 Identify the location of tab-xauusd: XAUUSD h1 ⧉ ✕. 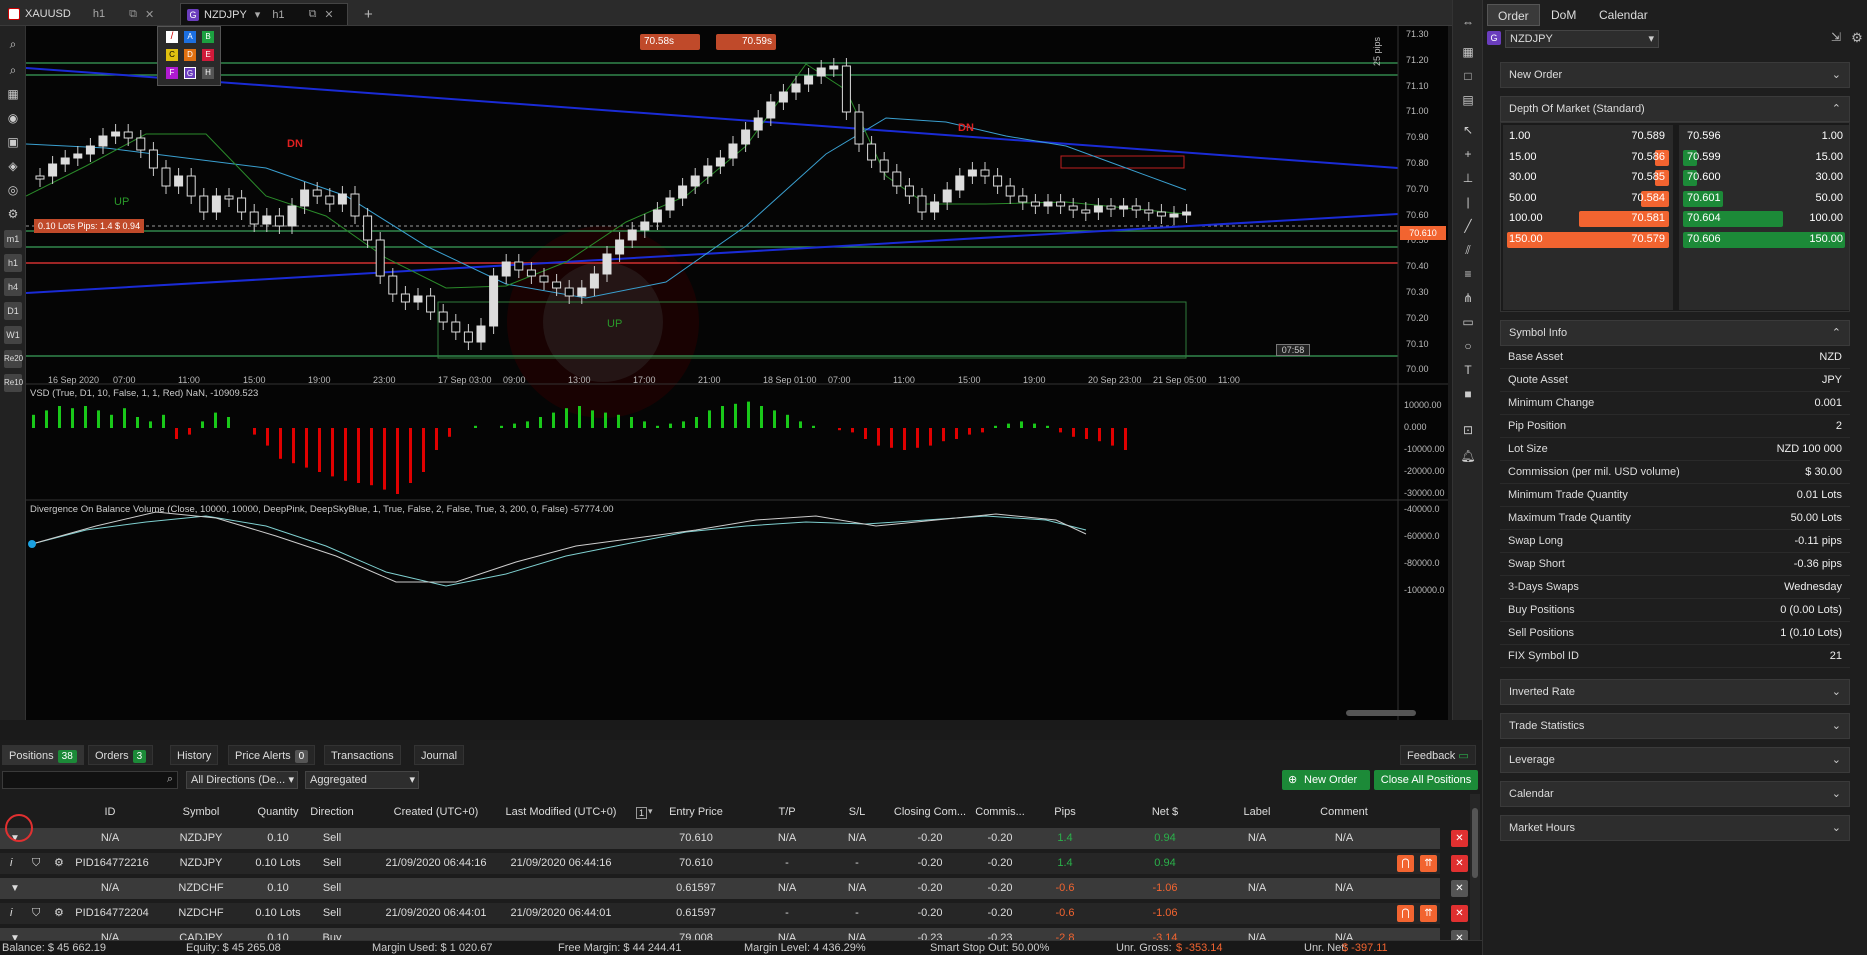
(87, 14).